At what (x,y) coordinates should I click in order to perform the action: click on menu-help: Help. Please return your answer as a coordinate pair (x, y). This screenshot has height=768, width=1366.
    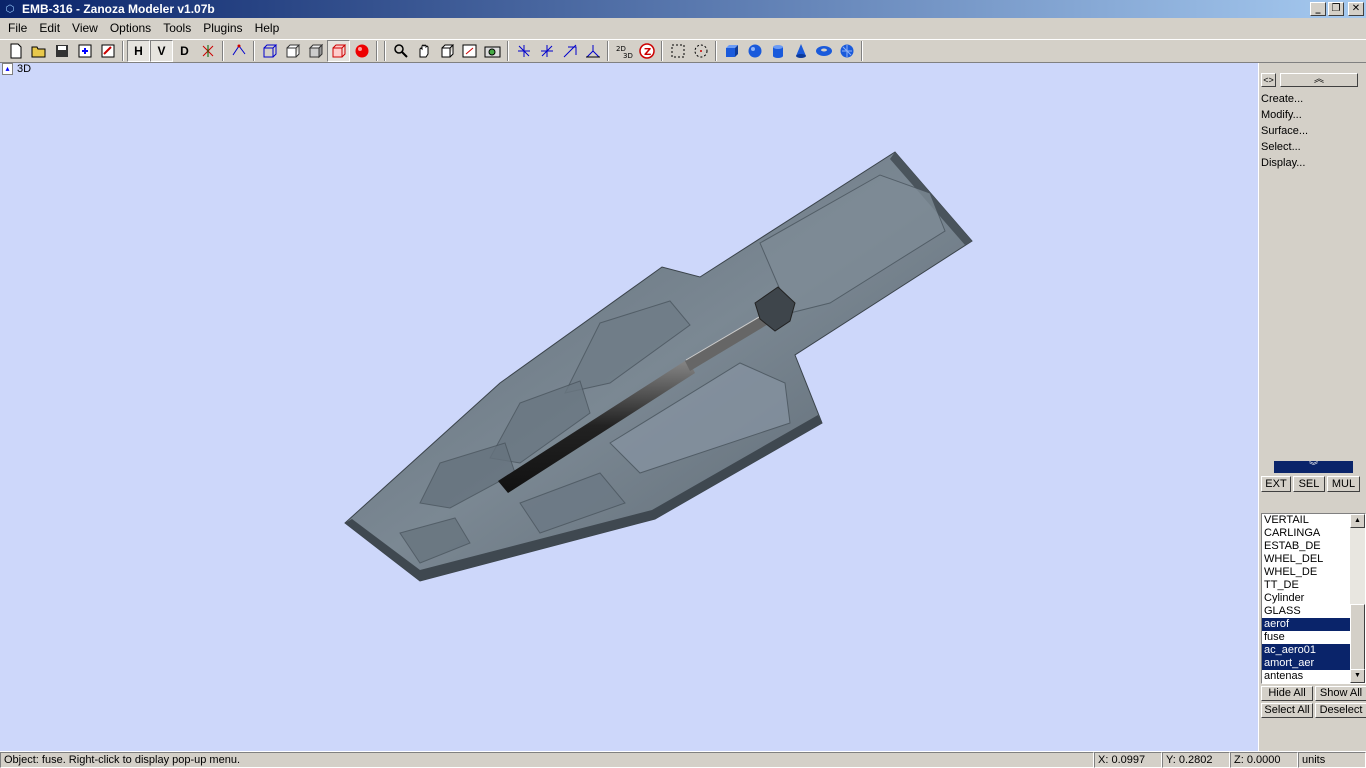
    Looking at the image, I should click on (267, 28).